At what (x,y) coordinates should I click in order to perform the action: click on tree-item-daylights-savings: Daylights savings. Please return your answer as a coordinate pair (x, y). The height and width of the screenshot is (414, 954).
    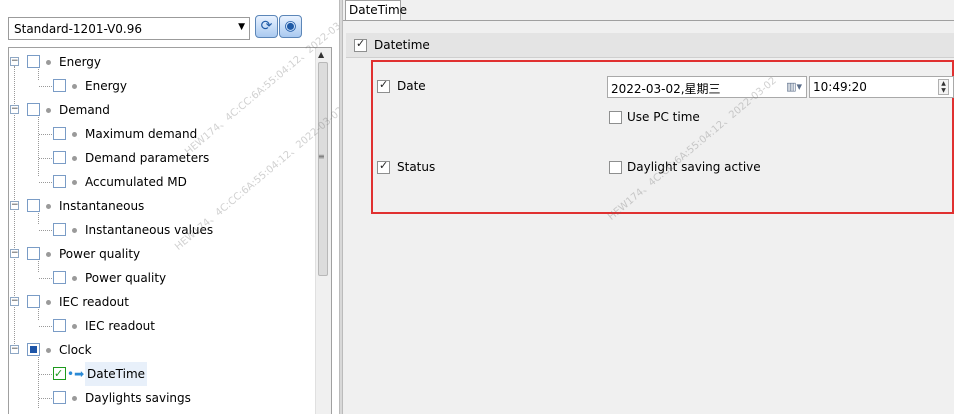
    Looking at the image, I should click on (161, 398).